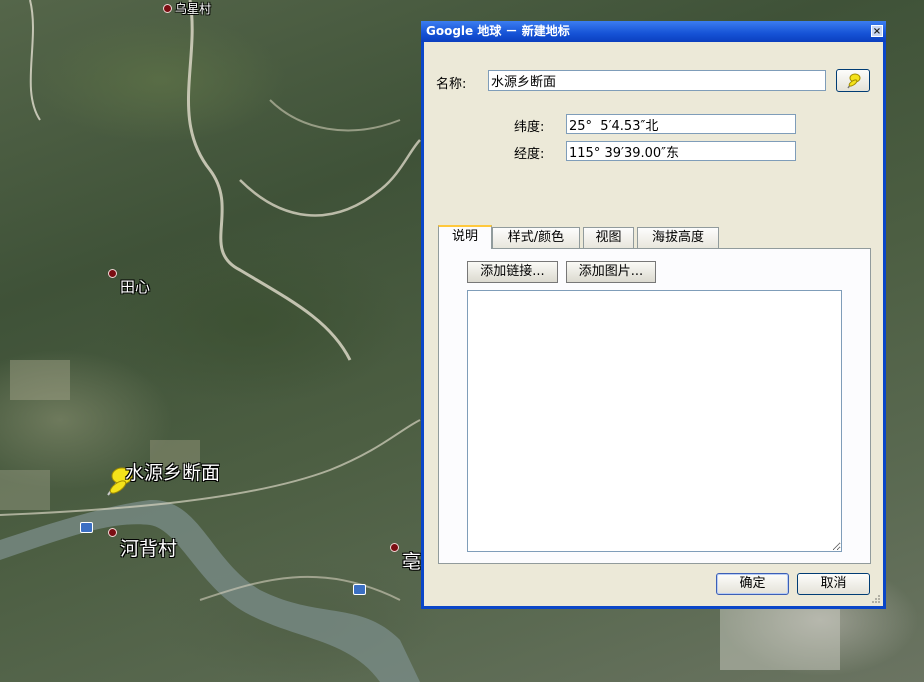 The height and width of the screenshot is (682, 924). I want to click on place-hebei: 河背村, so click(142, 540).